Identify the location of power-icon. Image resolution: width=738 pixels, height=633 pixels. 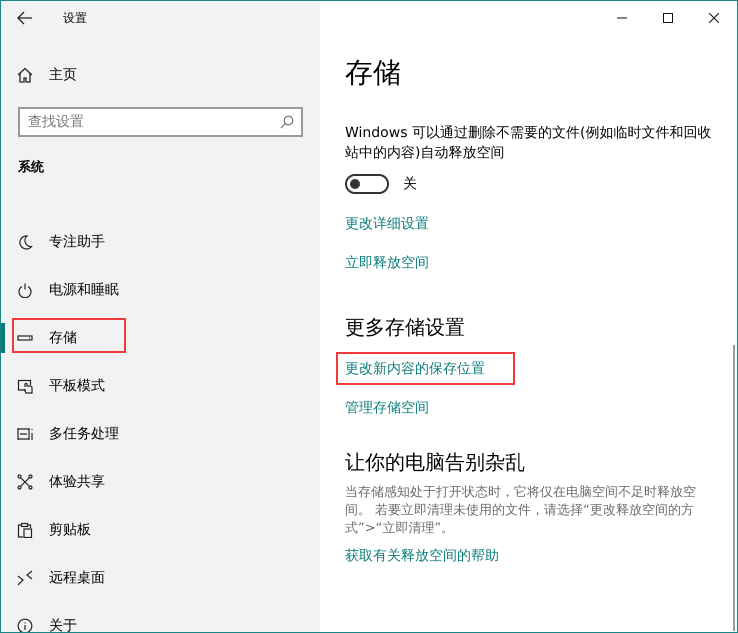
(25, 290).